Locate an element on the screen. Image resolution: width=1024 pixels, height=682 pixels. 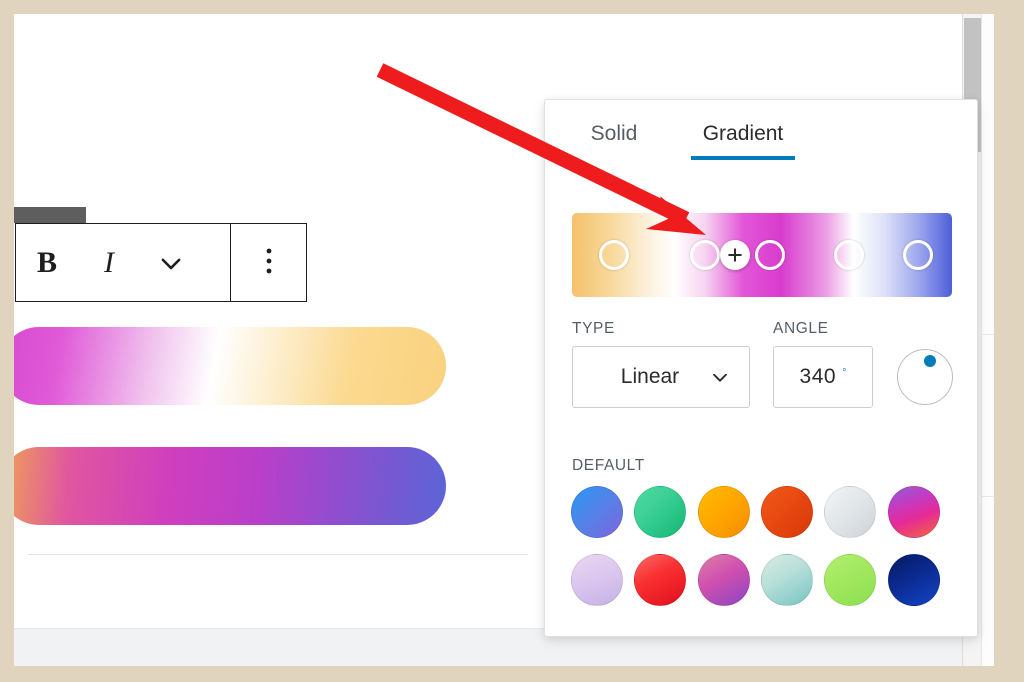
gradient-type-select: Linear is located at coordinates (661, 377).